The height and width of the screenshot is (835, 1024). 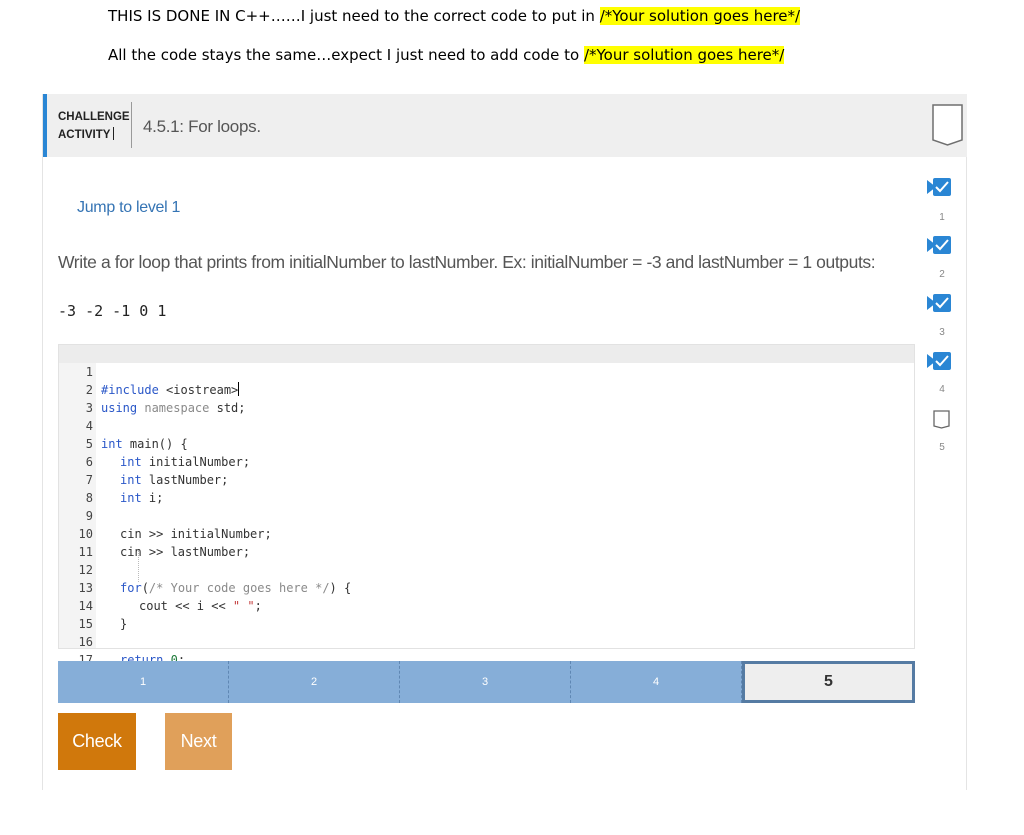 What do you see at coordinates (80, 588) in the screenshot?
I see `code-line: 14 }` at bounding box center [80, 588].